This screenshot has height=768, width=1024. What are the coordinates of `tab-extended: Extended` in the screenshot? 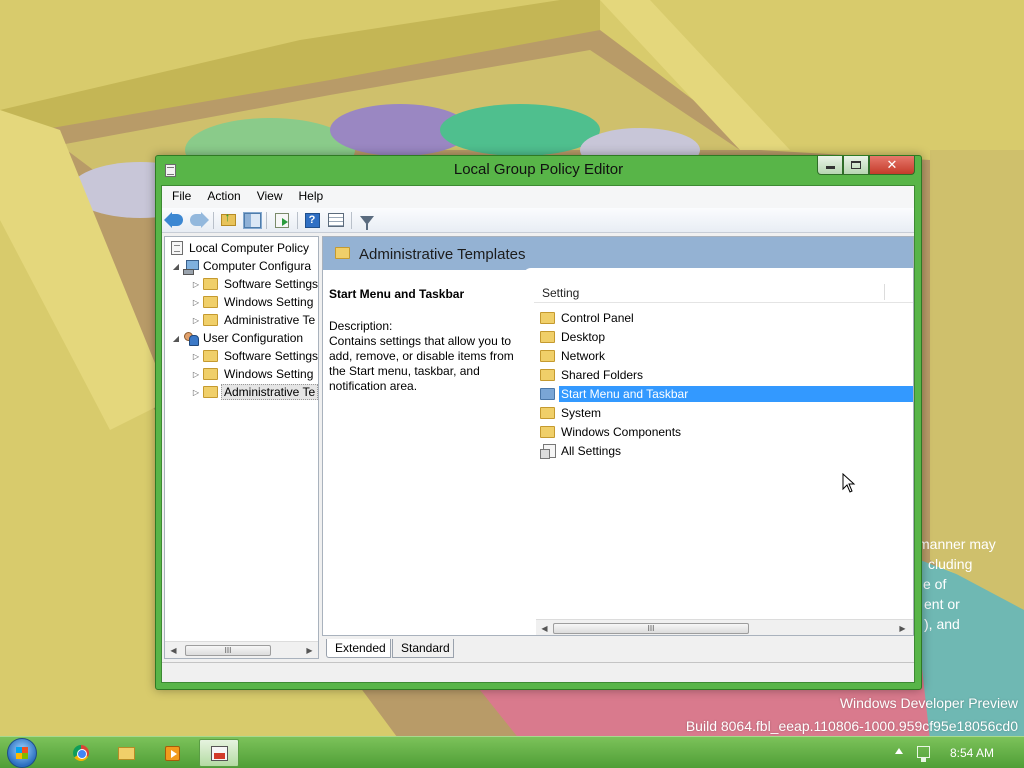 It's located at (358, 648).